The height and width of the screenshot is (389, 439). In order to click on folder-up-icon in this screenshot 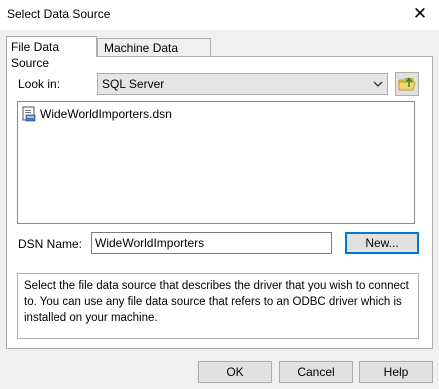, I will do `click(407, 84)`.